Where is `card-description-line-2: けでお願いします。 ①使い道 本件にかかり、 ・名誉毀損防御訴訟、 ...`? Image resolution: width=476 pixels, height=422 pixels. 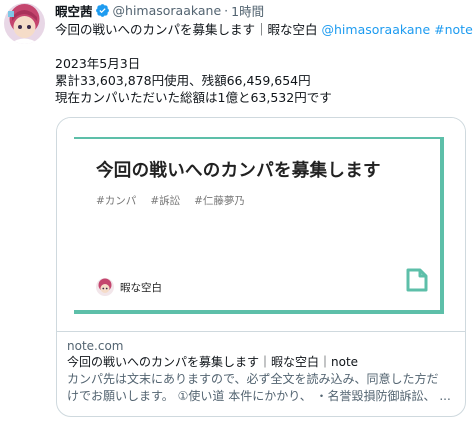
card-description-line-2: けでお願いします。 ①使い道 本件にかかり、 ・名誉毀損防御訴訟、 ... is located at coordinates (259, 396).